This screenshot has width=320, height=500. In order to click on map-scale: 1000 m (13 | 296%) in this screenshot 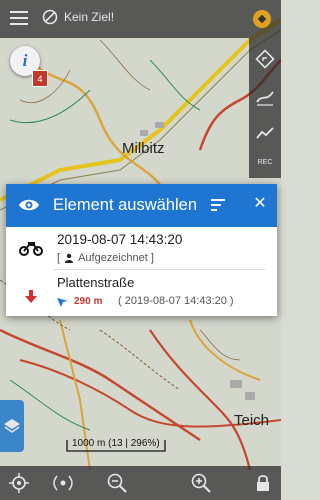, I will do `click(116, 445)`.